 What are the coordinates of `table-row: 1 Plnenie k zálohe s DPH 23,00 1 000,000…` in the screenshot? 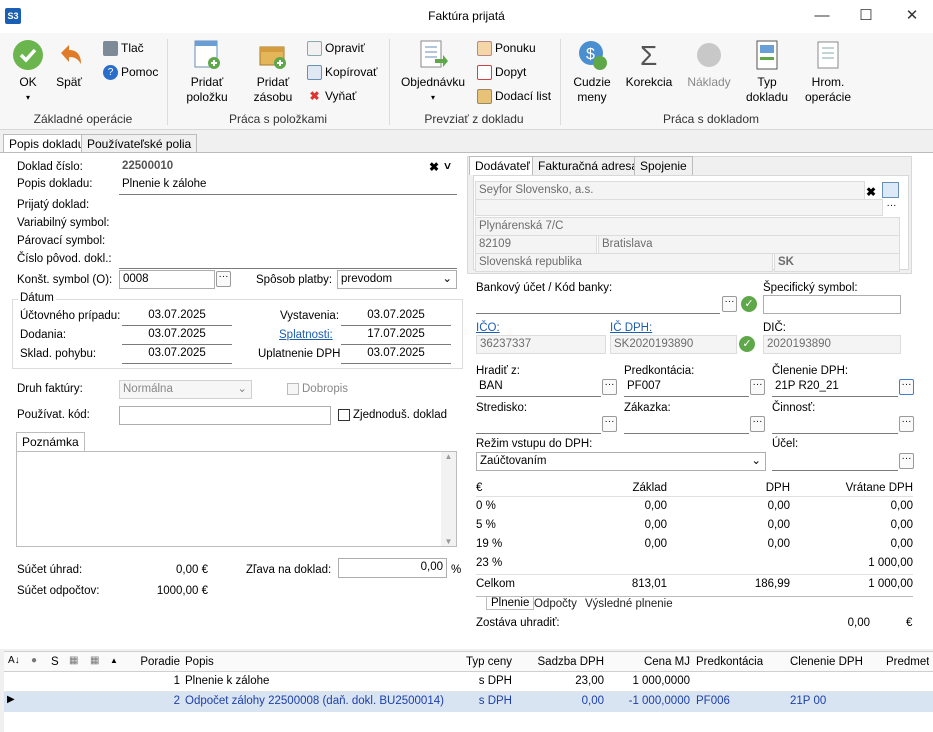 It's located at (468, 682).